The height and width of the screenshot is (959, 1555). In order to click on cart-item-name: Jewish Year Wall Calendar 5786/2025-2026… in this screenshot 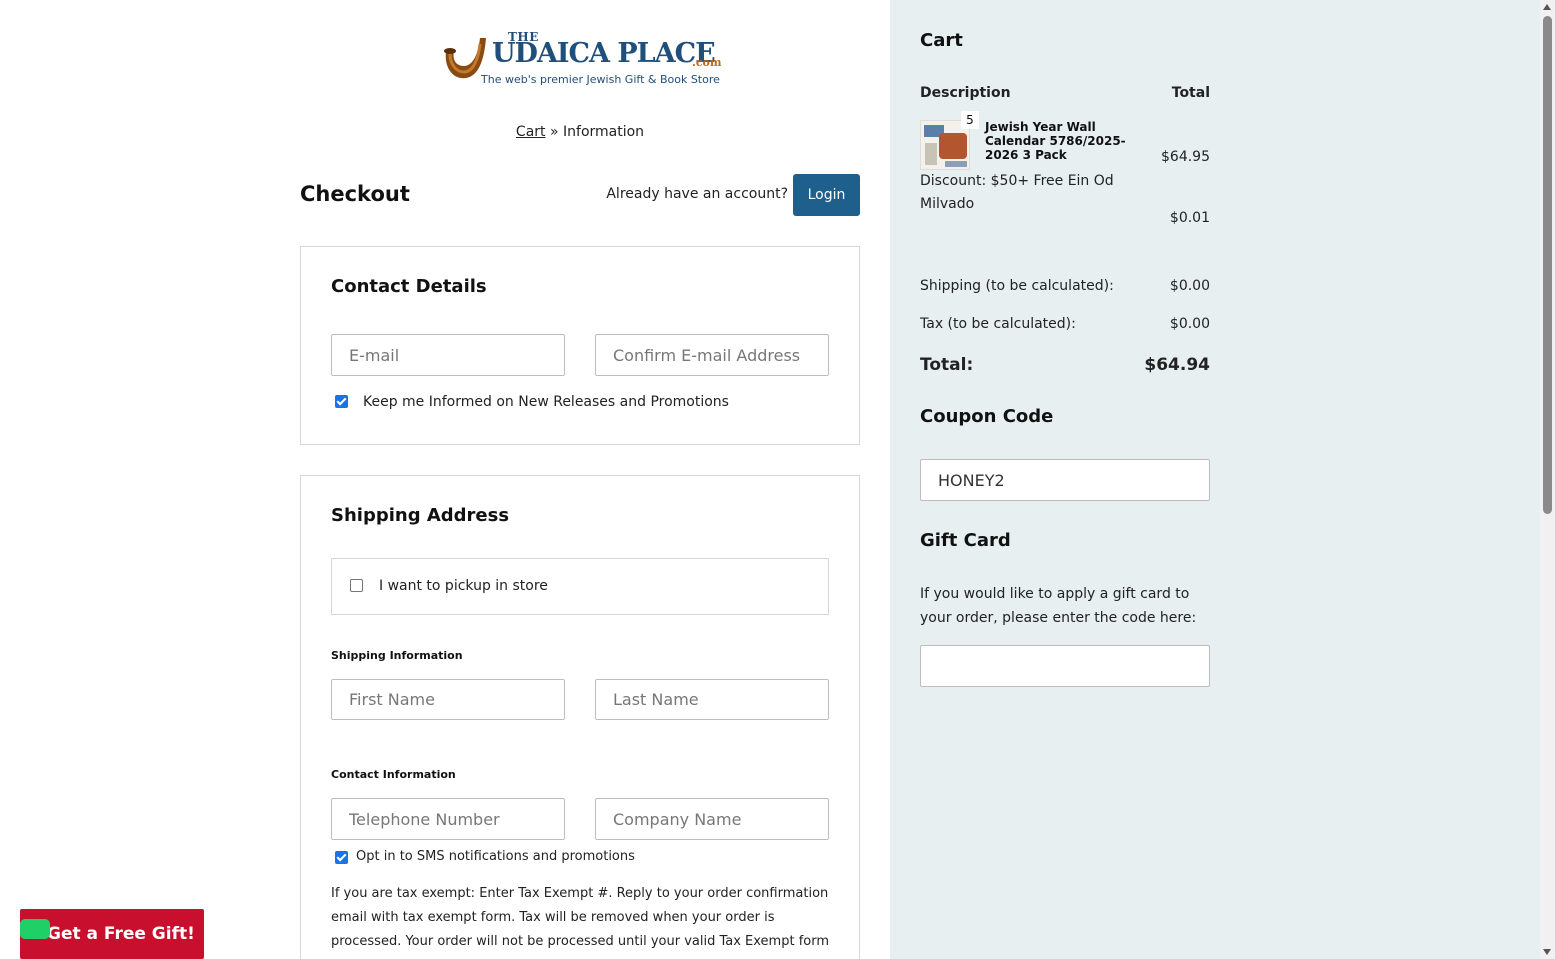, I will do `click(1055, 141)`.